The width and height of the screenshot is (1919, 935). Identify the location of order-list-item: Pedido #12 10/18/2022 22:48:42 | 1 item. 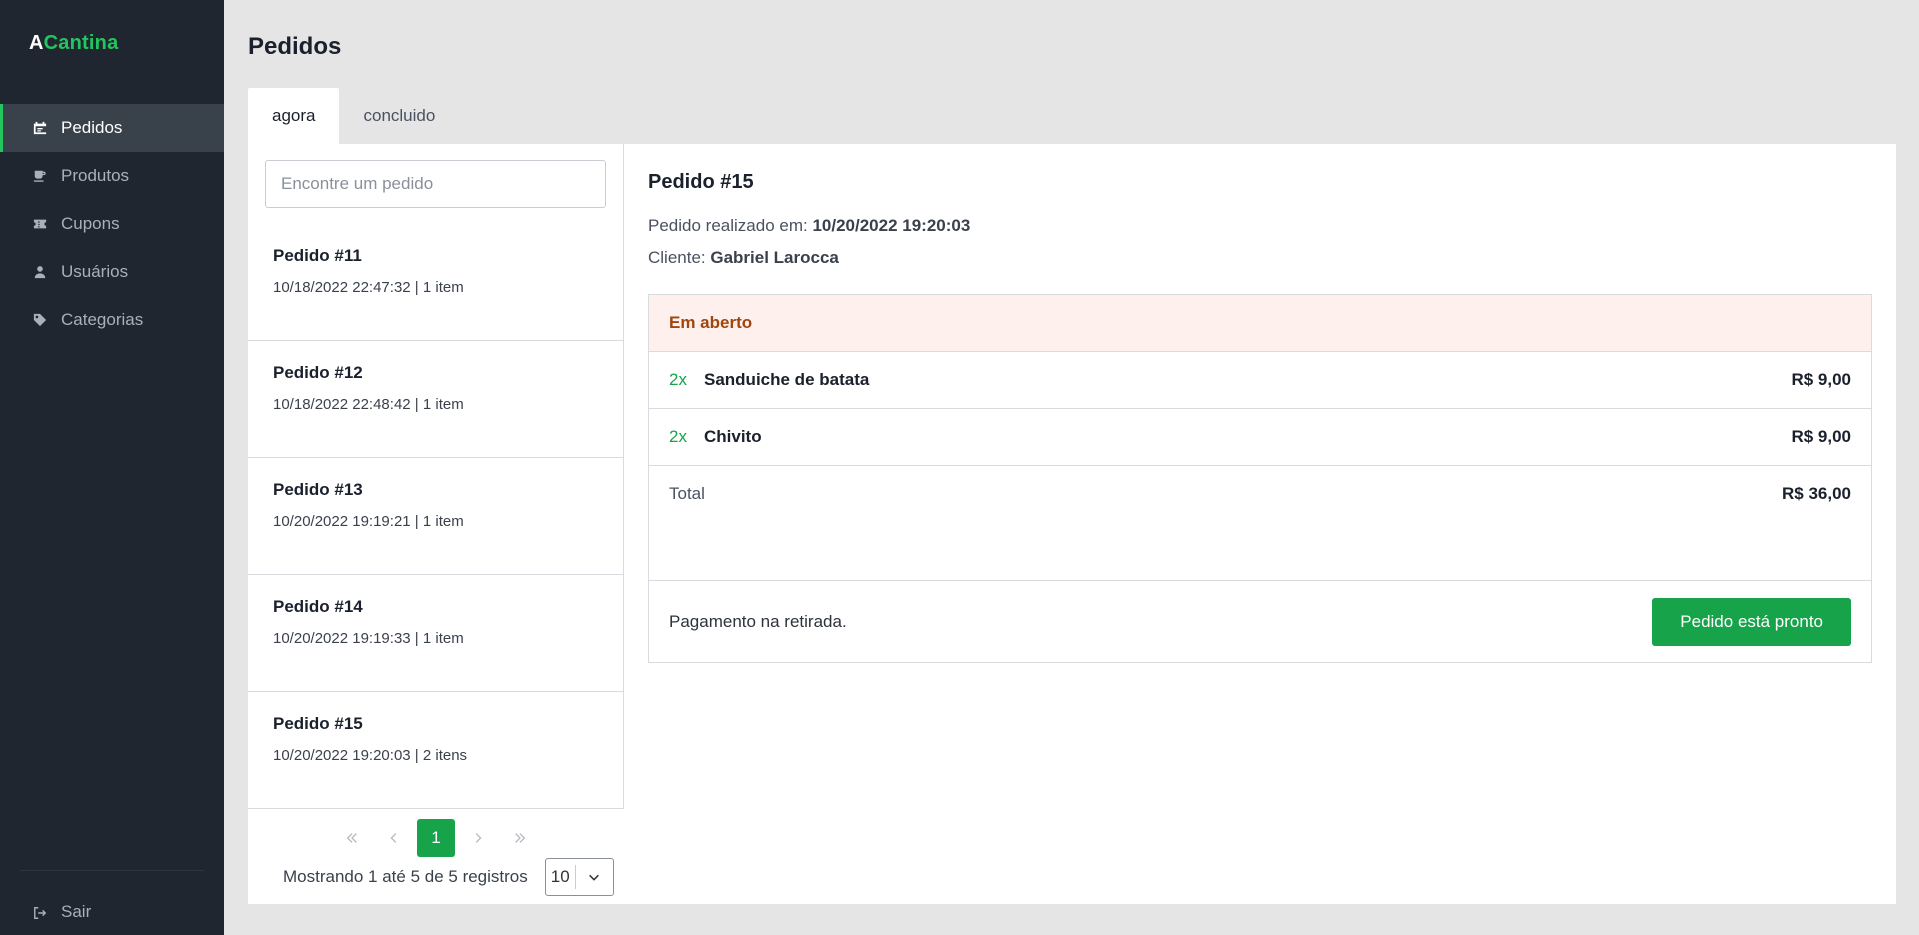
(435, 399).